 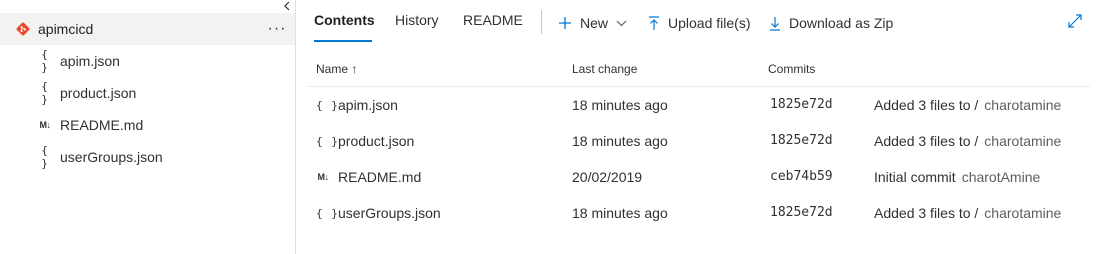 I want to click on plus-icon, so click(x=565, y=23).